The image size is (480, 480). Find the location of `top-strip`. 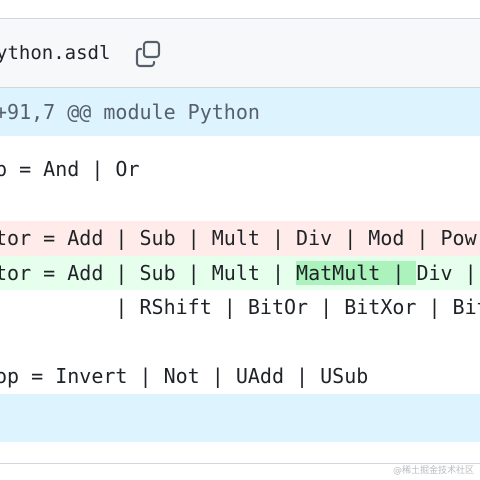

top-strip is located at coordinates (240, 9).